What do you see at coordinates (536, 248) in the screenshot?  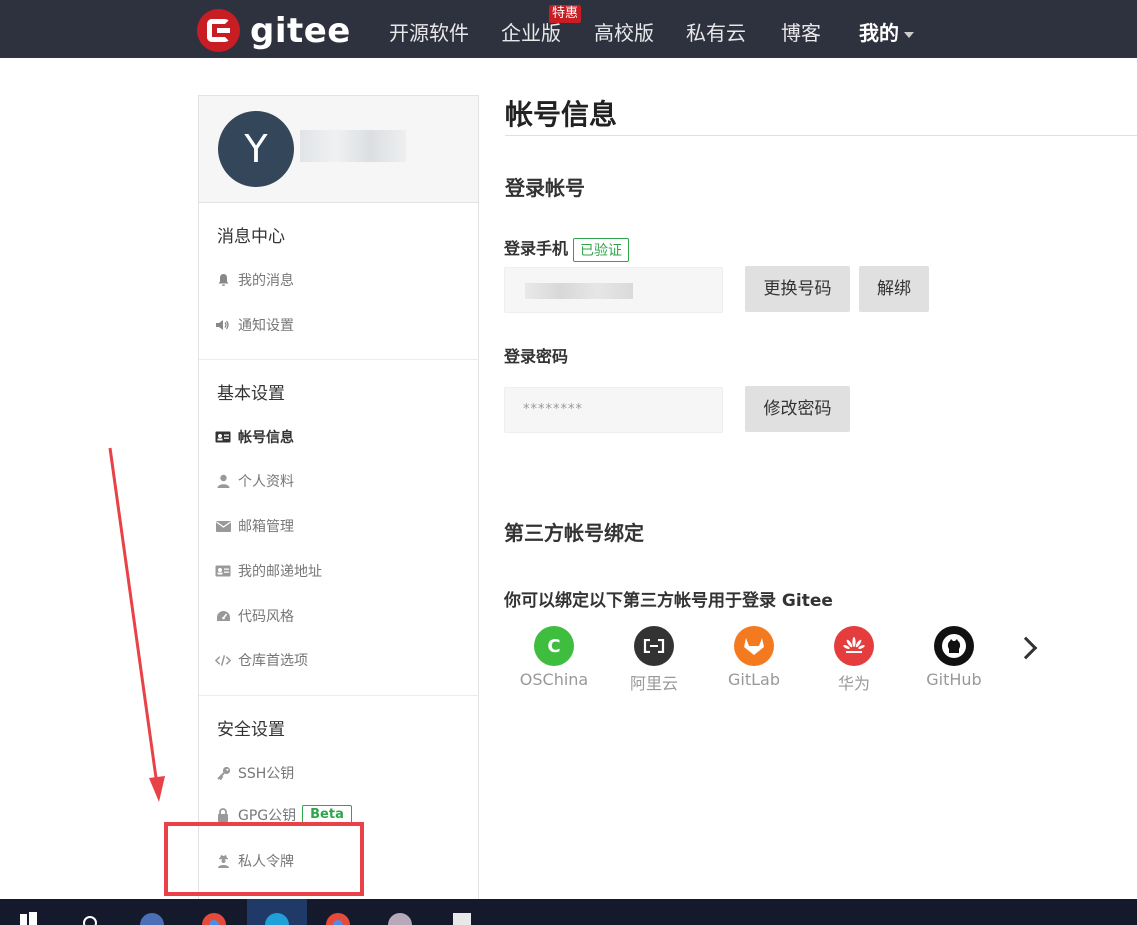 I see `phone-label: 登录手机` at bounding box center [536, 248].